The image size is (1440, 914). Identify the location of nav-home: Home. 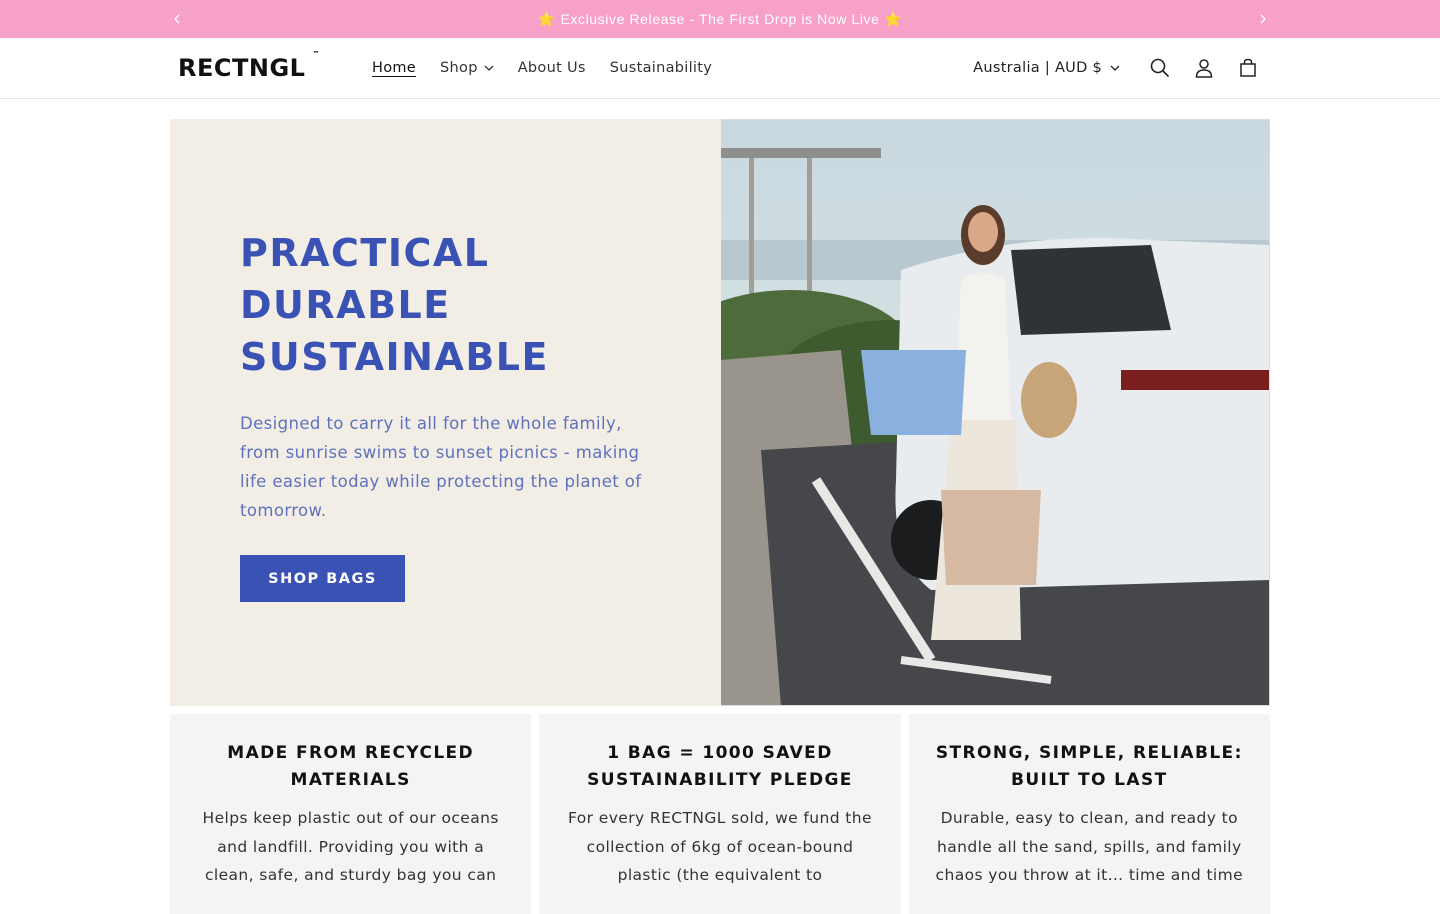
(394, 68).